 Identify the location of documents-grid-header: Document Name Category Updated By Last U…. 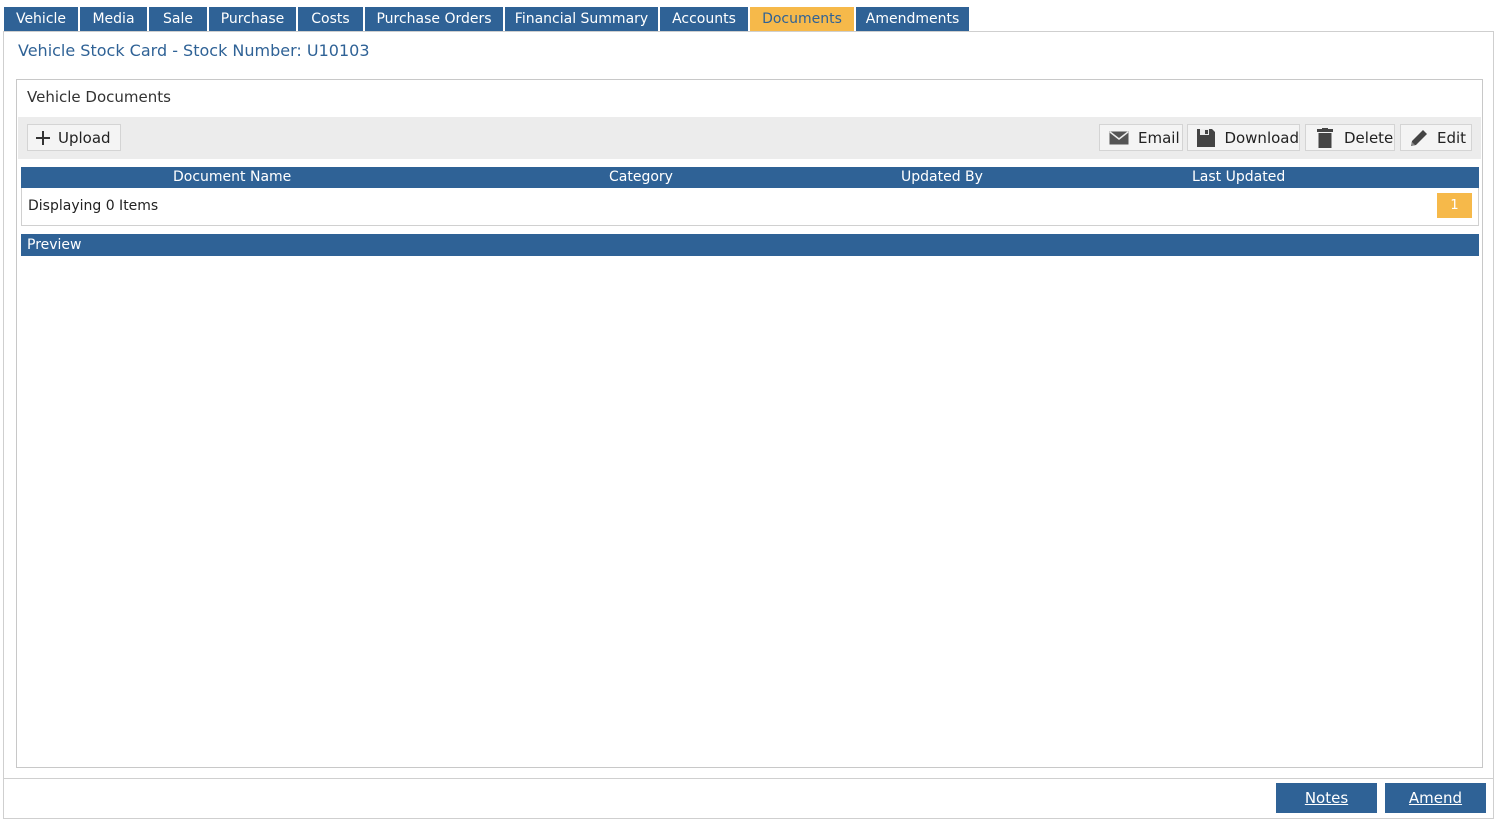
(750, 177).